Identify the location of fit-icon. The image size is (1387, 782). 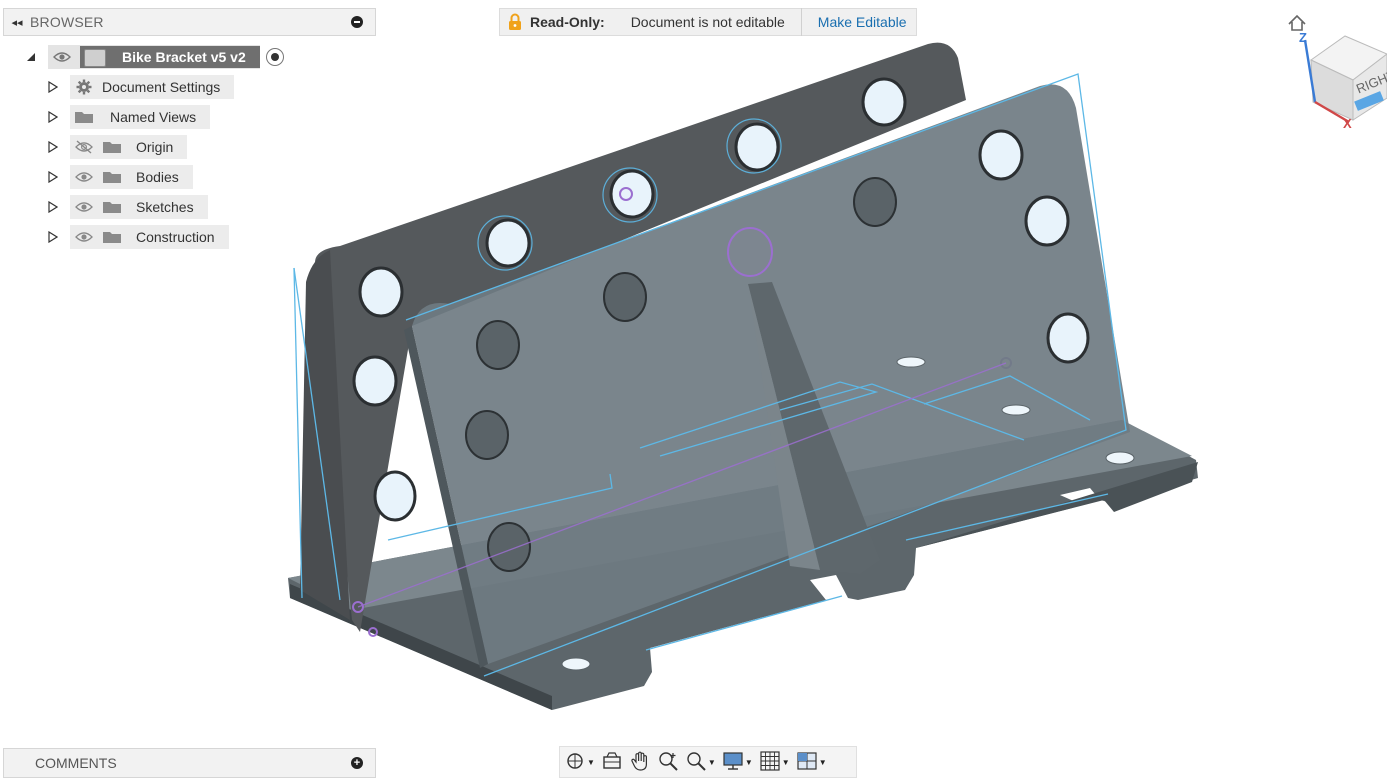
(696, 762).